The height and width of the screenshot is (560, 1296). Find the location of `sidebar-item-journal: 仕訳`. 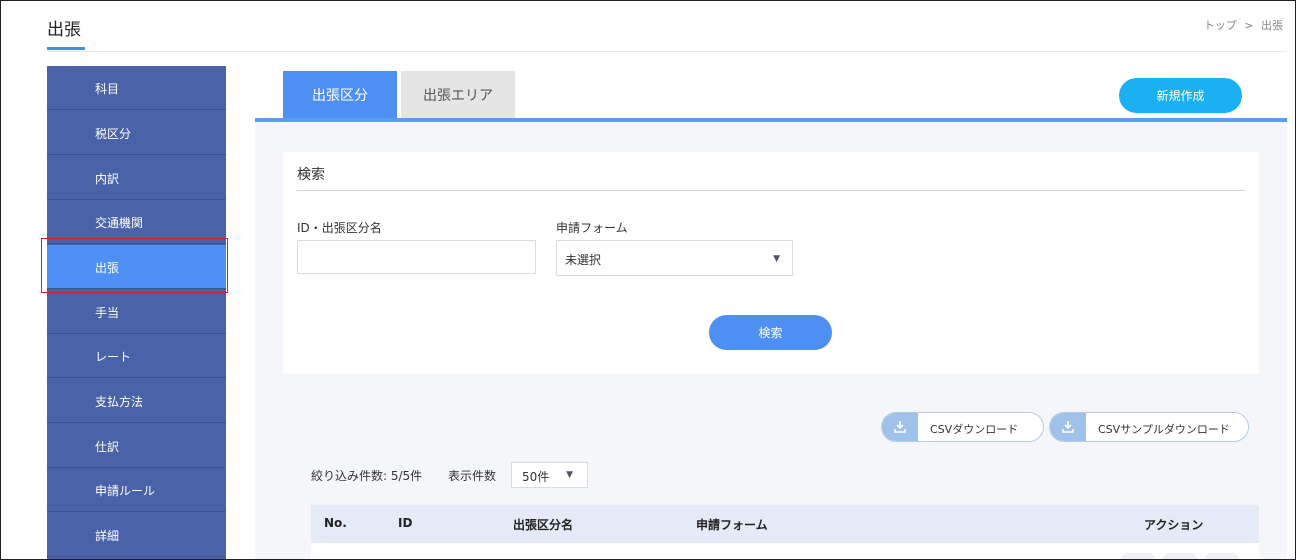

sidebar-item-journal: 仕訳 is located at coordinates (136, 446).